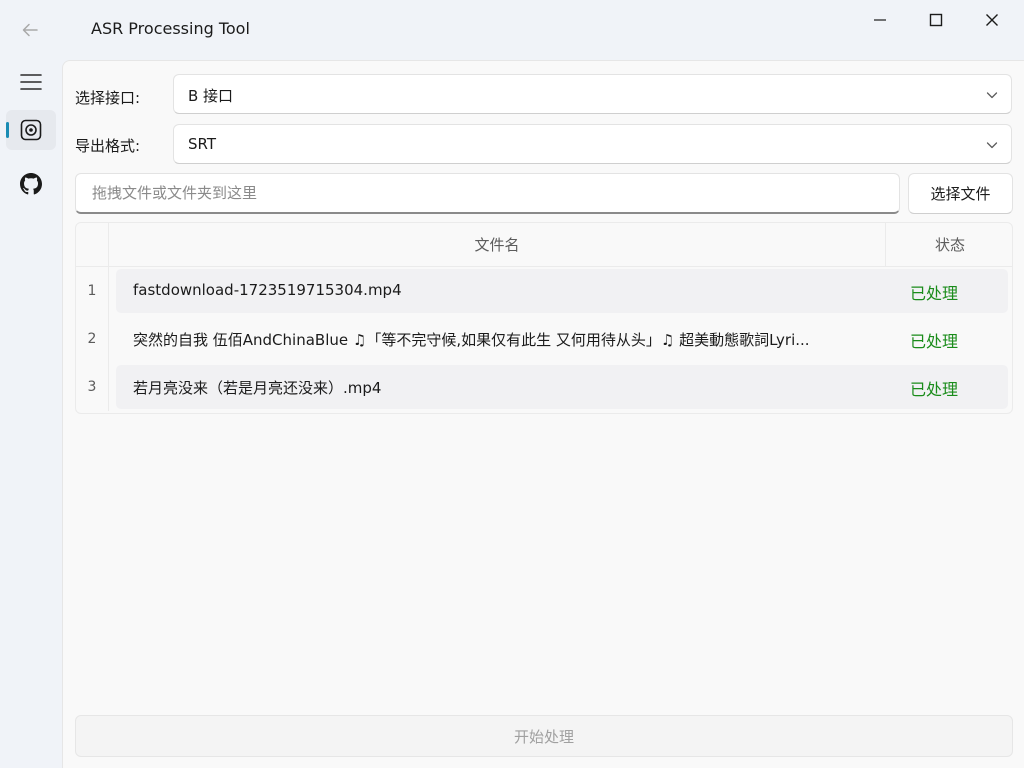 The image size is (1024, 768). I want to click on start-processing-button: 开始处理, so click(544, 736).